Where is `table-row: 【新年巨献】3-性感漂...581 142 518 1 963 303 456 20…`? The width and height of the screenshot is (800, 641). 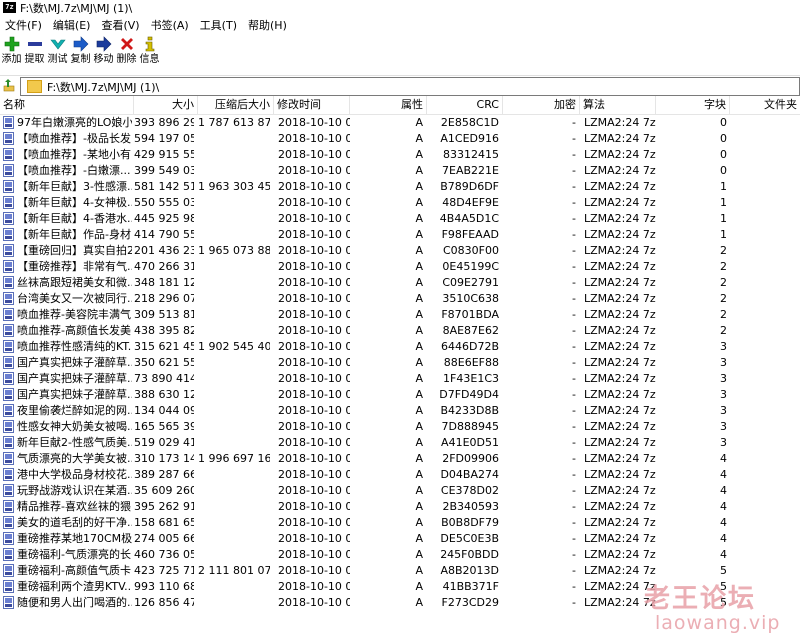 table-row: 【新年巨献】3-性感漂...581 142 518 1 963 303 456 20… is located at coordinates (400, 187).